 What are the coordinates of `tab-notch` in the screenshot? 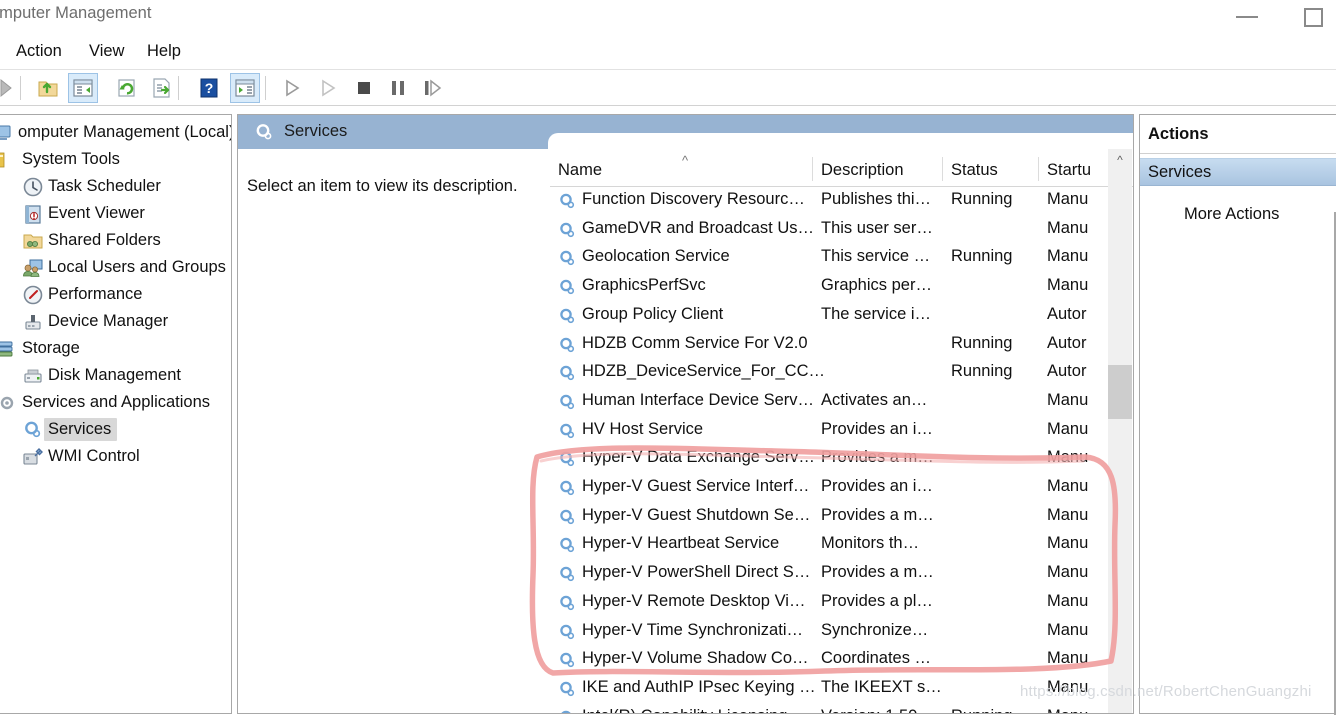 It's located at (840, 141).